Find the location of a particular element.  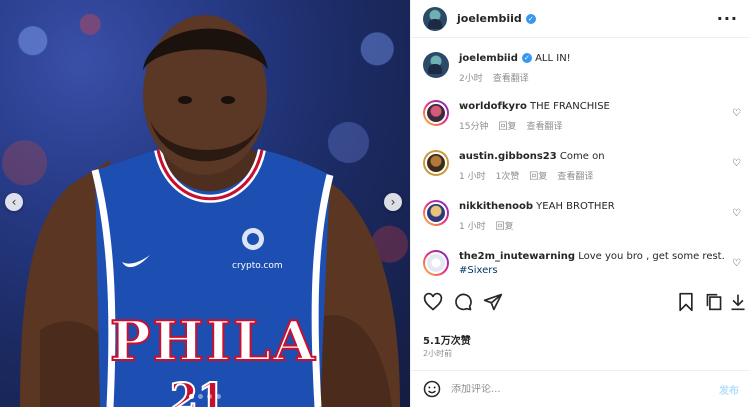

caption-time: 2小时 is located at coordinates (471, 79).